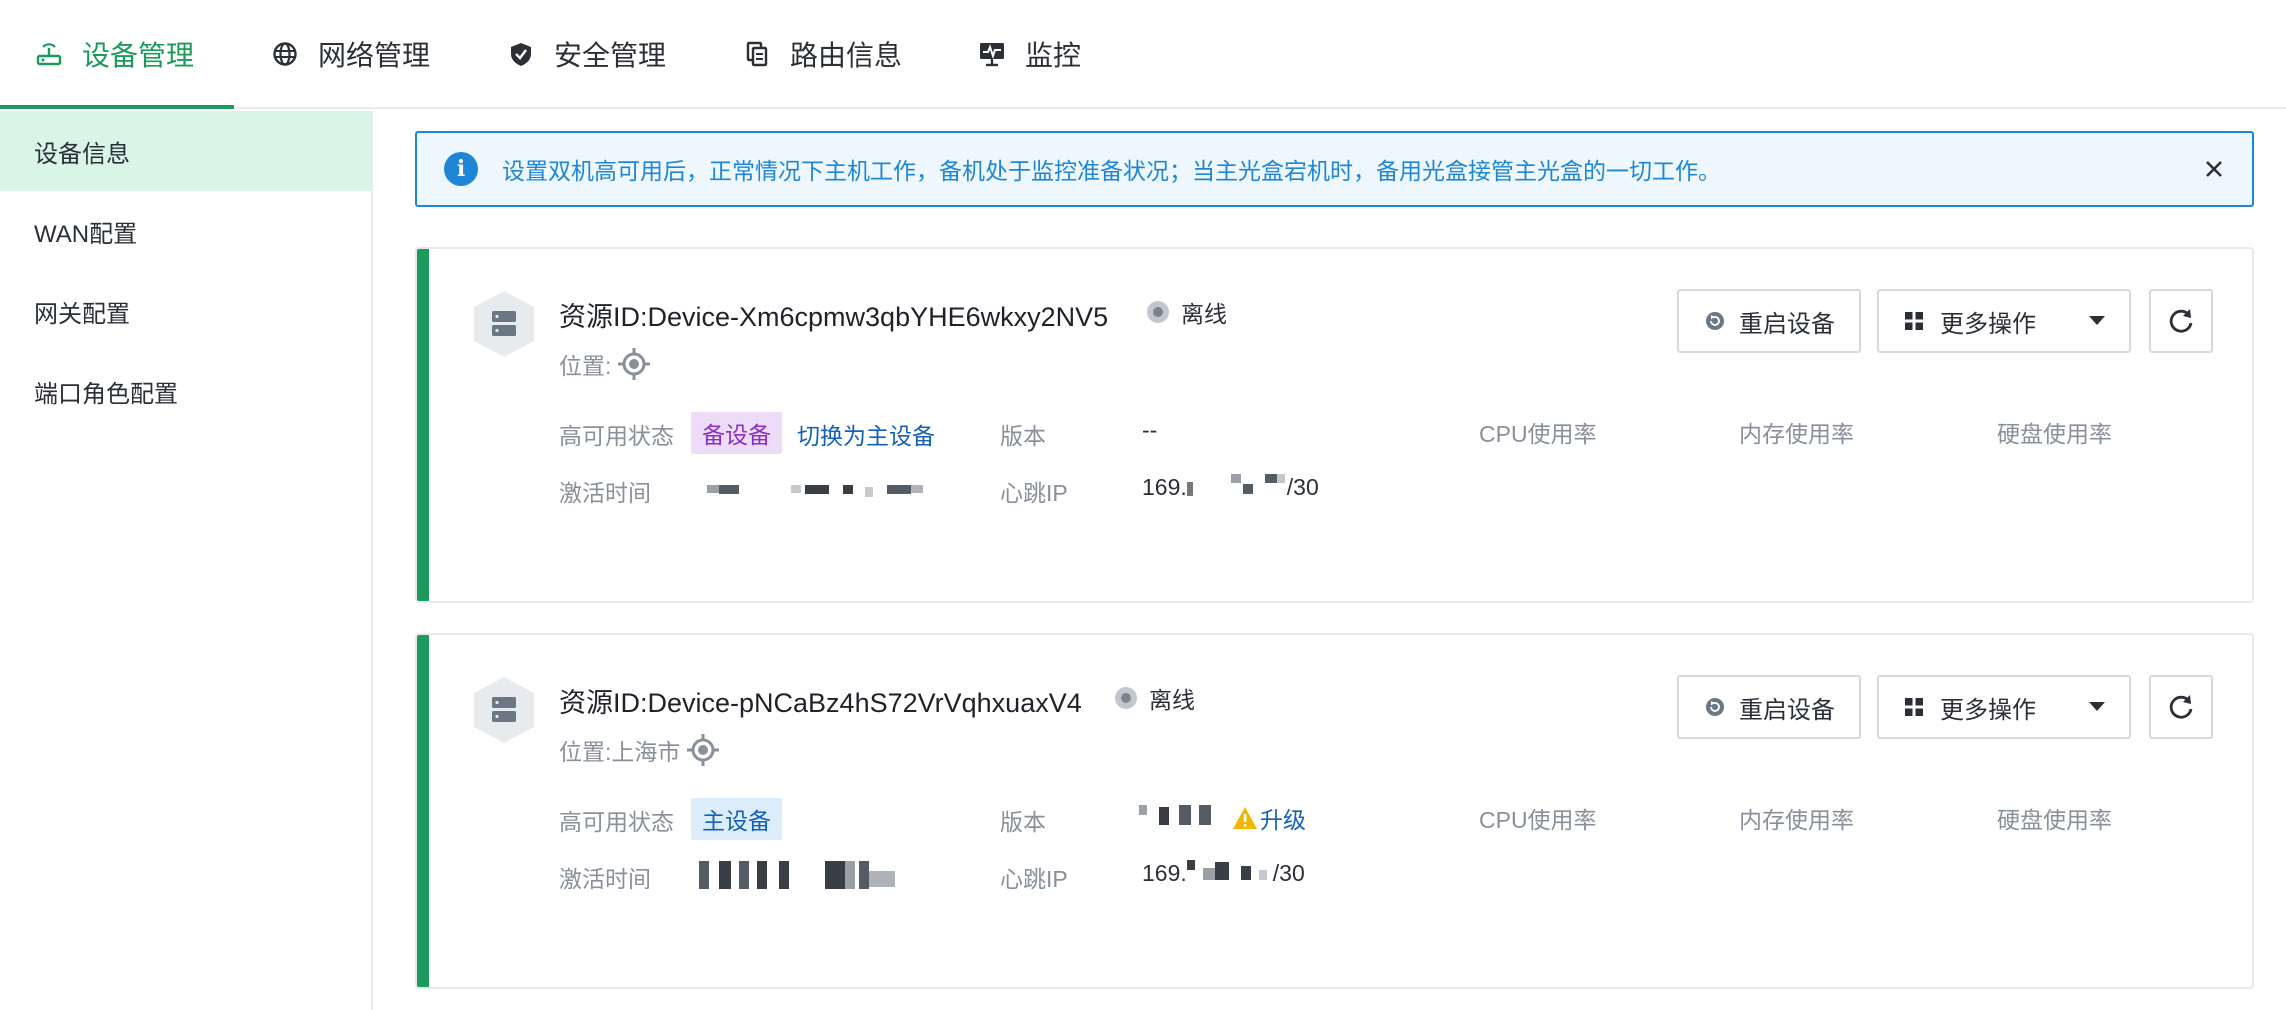 The image size is (2286, 1010). What do you see at coordinates (185, 391) in the screenshot?
I see `sidebar-item-port-role-config: 端口角色配置` at bounding box center [185, 391].